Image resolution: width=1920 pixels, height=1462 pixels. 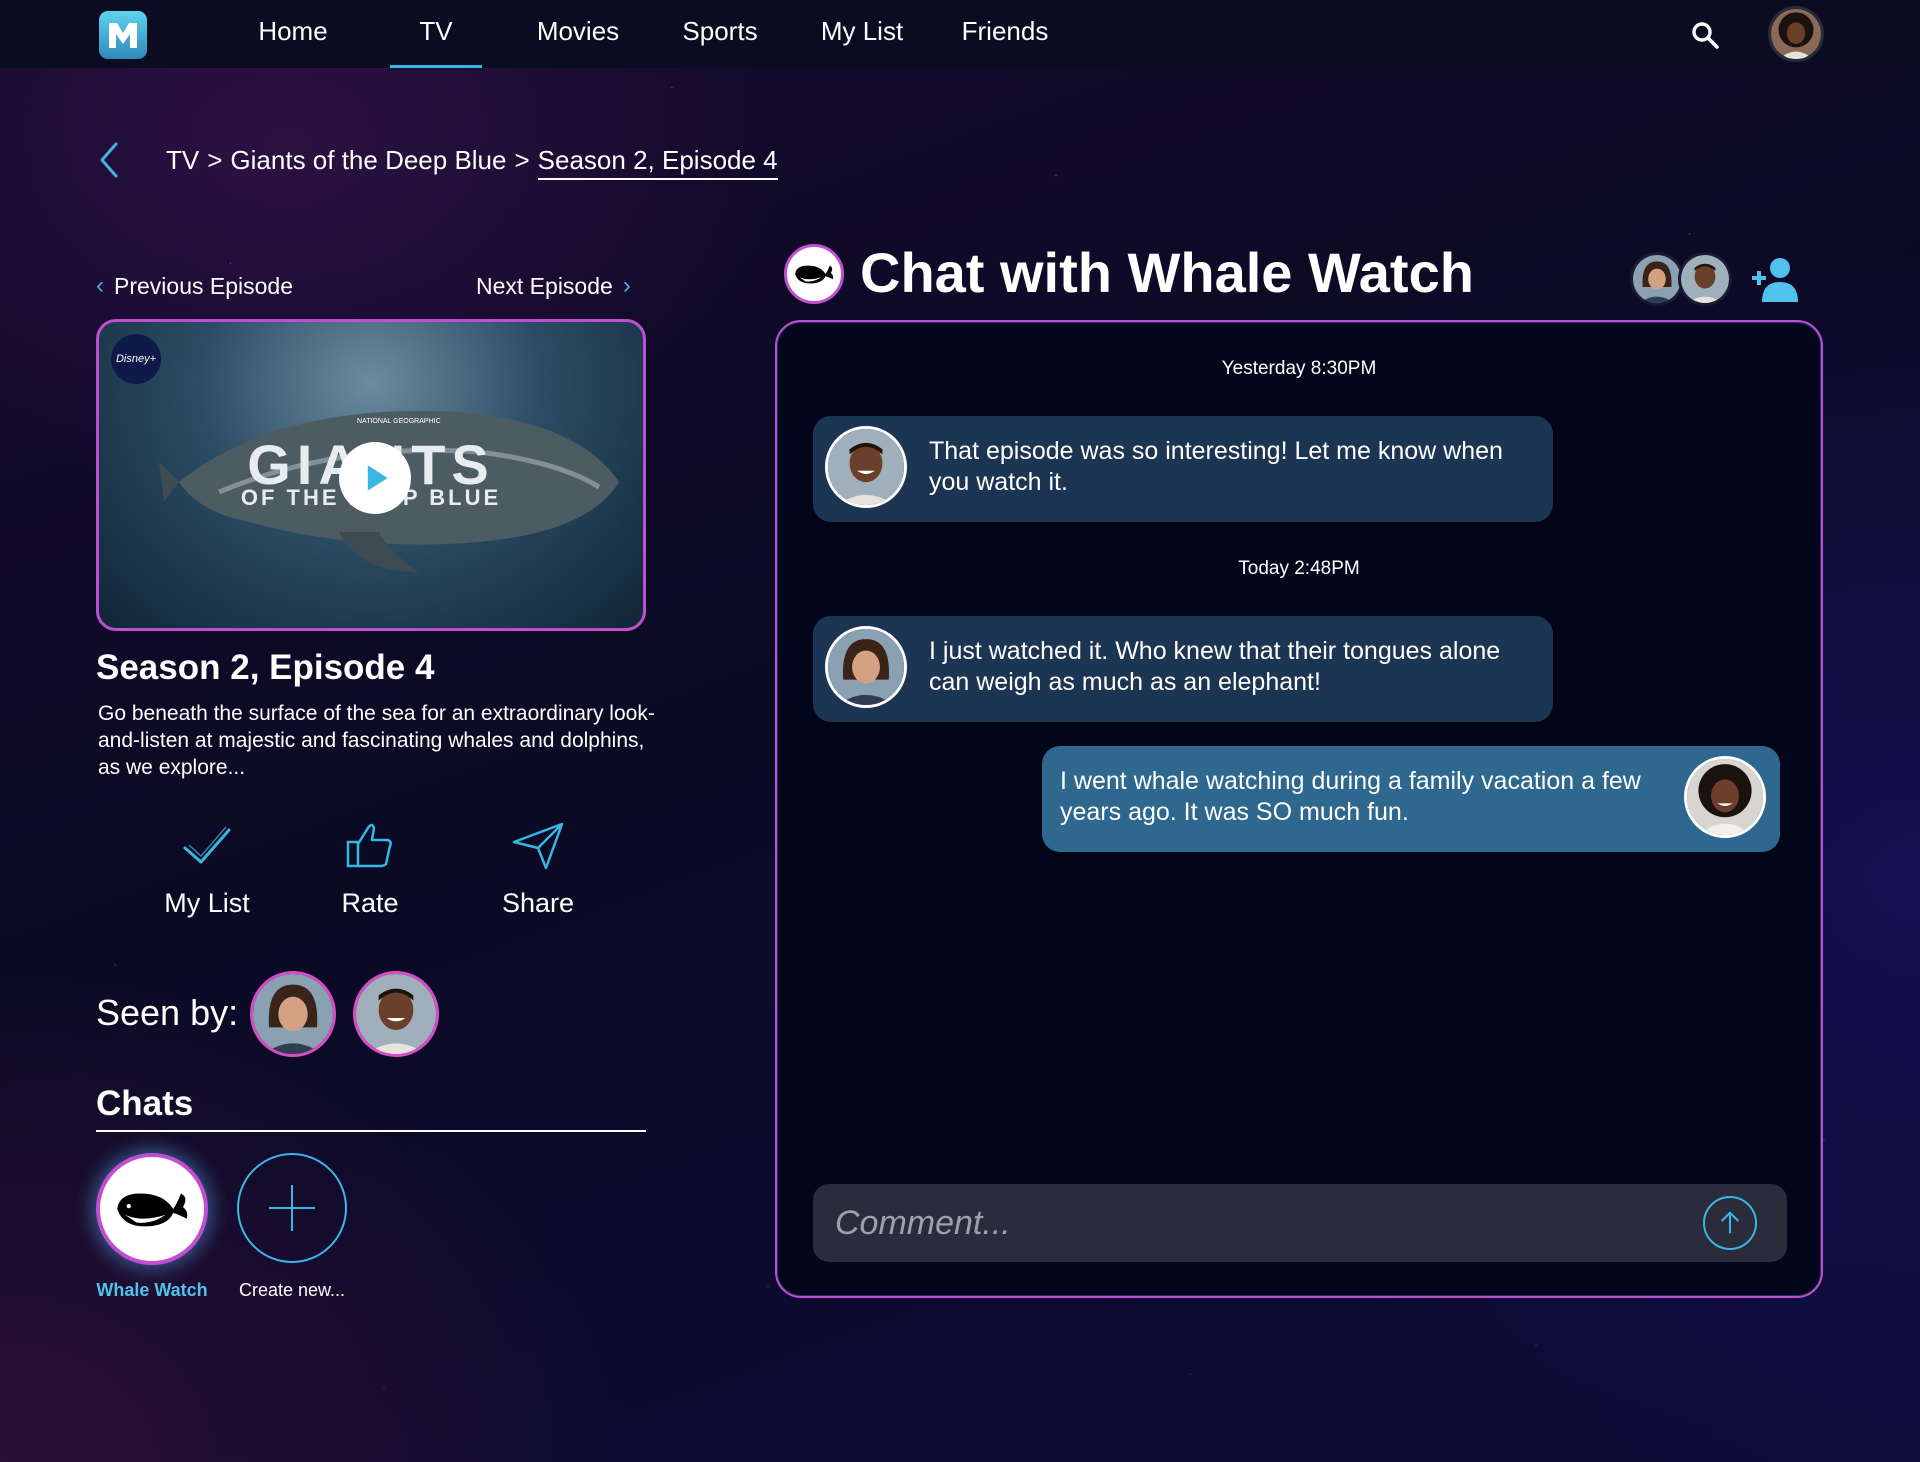 I want to click on nav-friends: Friends, so click(x=1005, y=42).